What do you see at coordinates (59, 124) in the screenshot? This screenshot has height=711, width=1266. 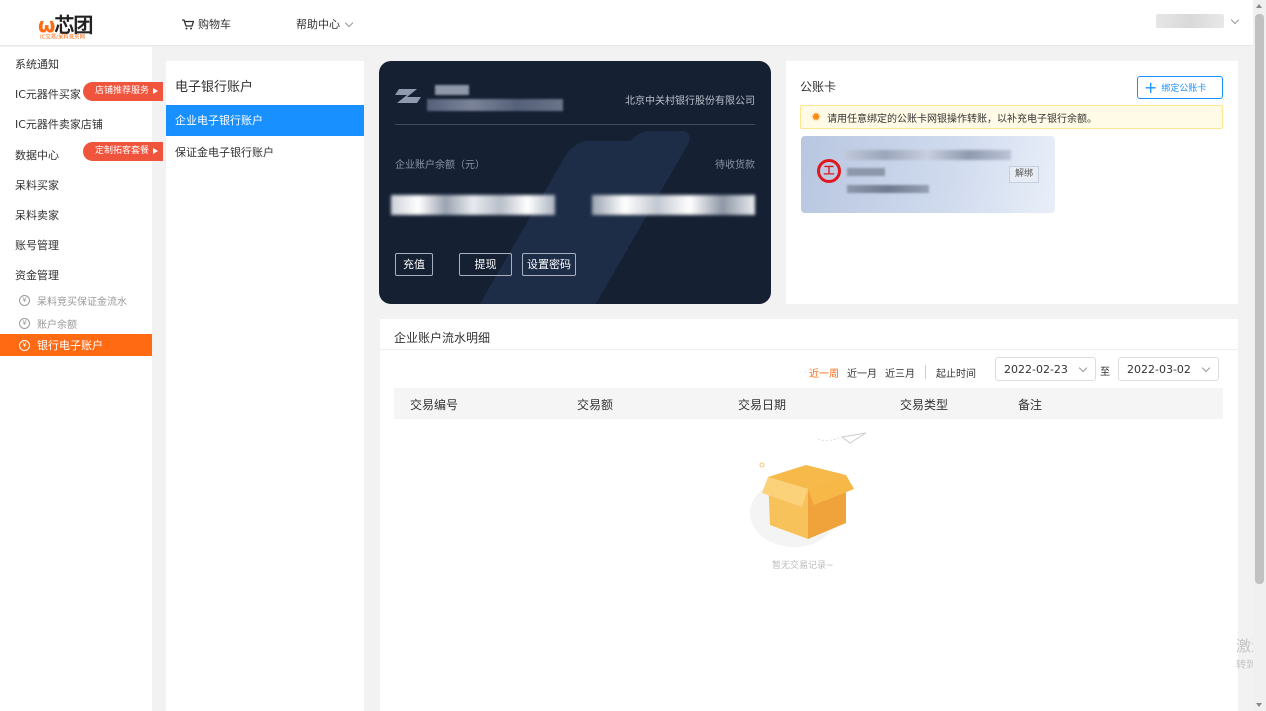 I see `sidebar-item-ic-seller-store: IC元器件卖家店铺` at bounding box center [59, 124].